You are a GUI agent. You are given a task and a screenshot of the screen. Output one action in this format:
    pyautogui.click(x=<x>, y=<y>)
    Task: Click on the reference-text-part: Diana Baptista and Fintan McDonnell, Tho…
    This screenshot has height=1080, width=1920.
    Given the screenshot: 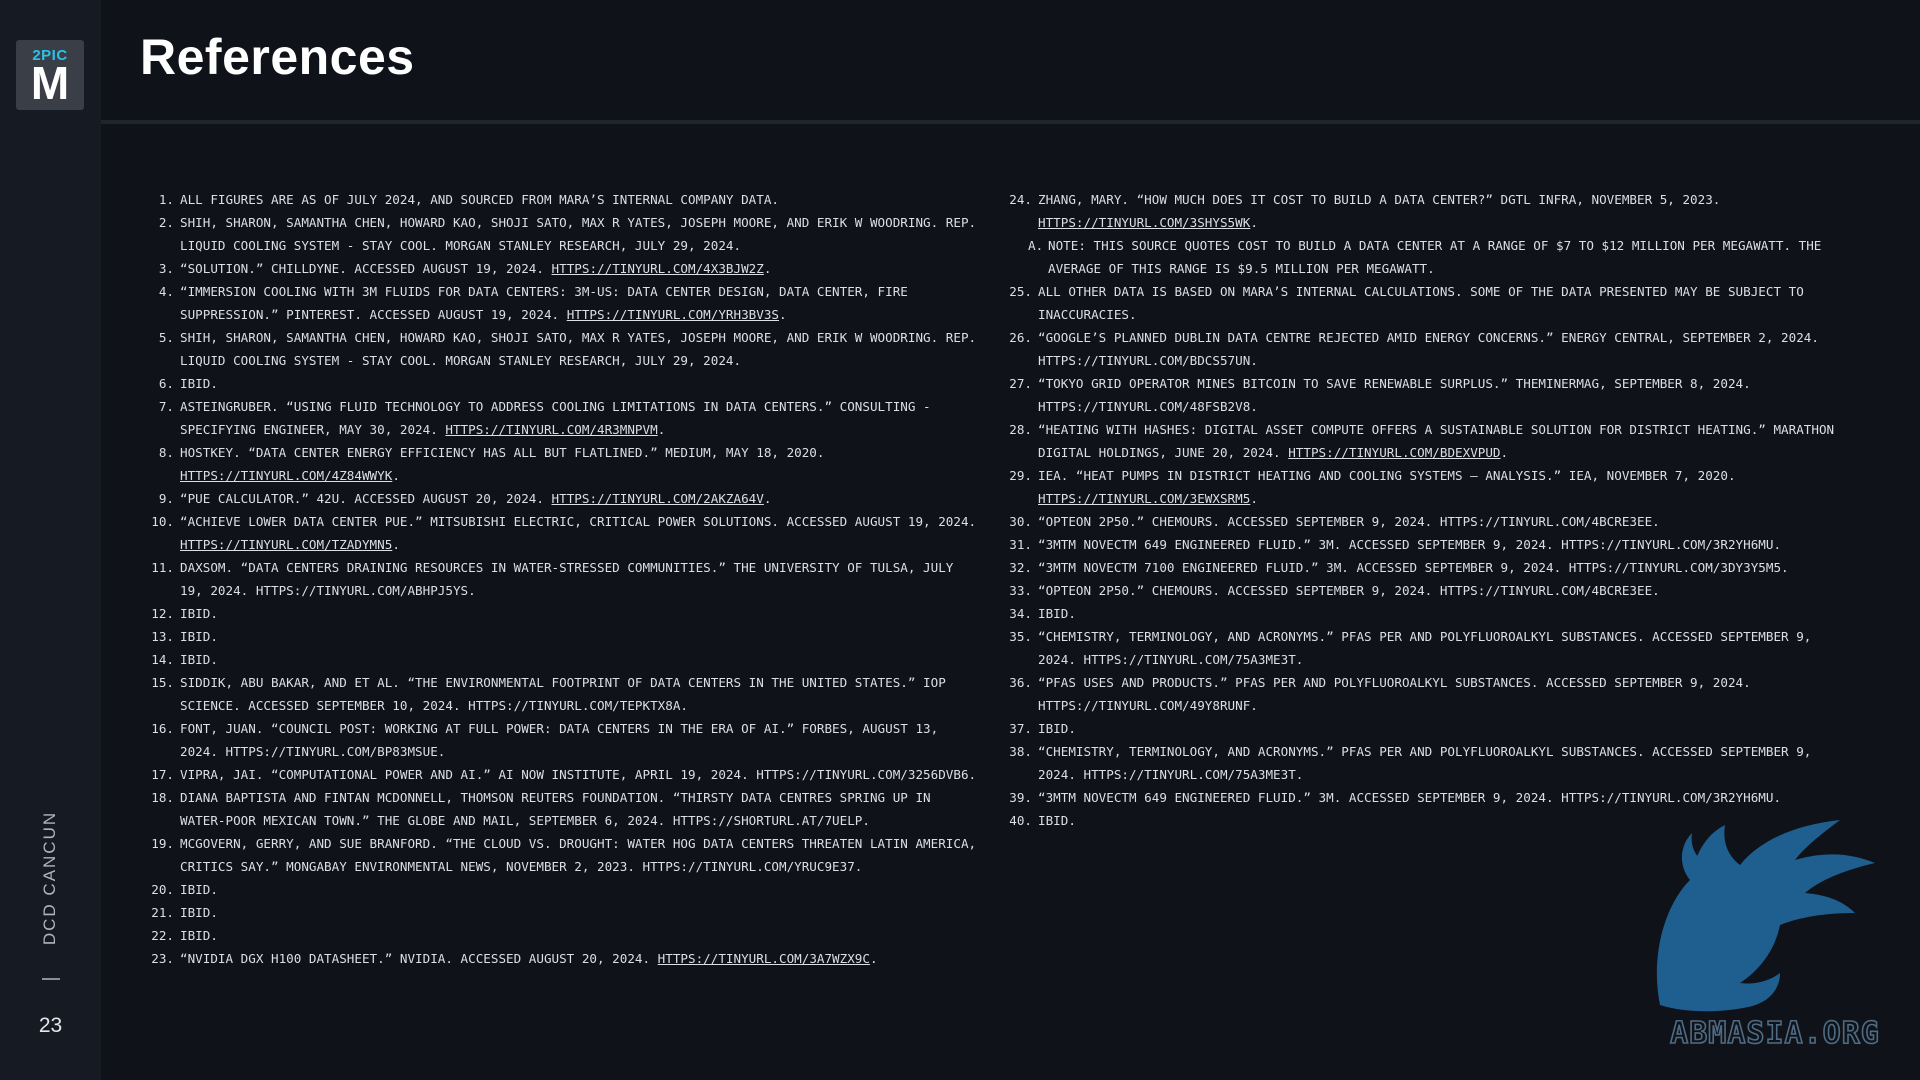 What is the action you would take?
    pyautogui.click(x=555, y=809)
    